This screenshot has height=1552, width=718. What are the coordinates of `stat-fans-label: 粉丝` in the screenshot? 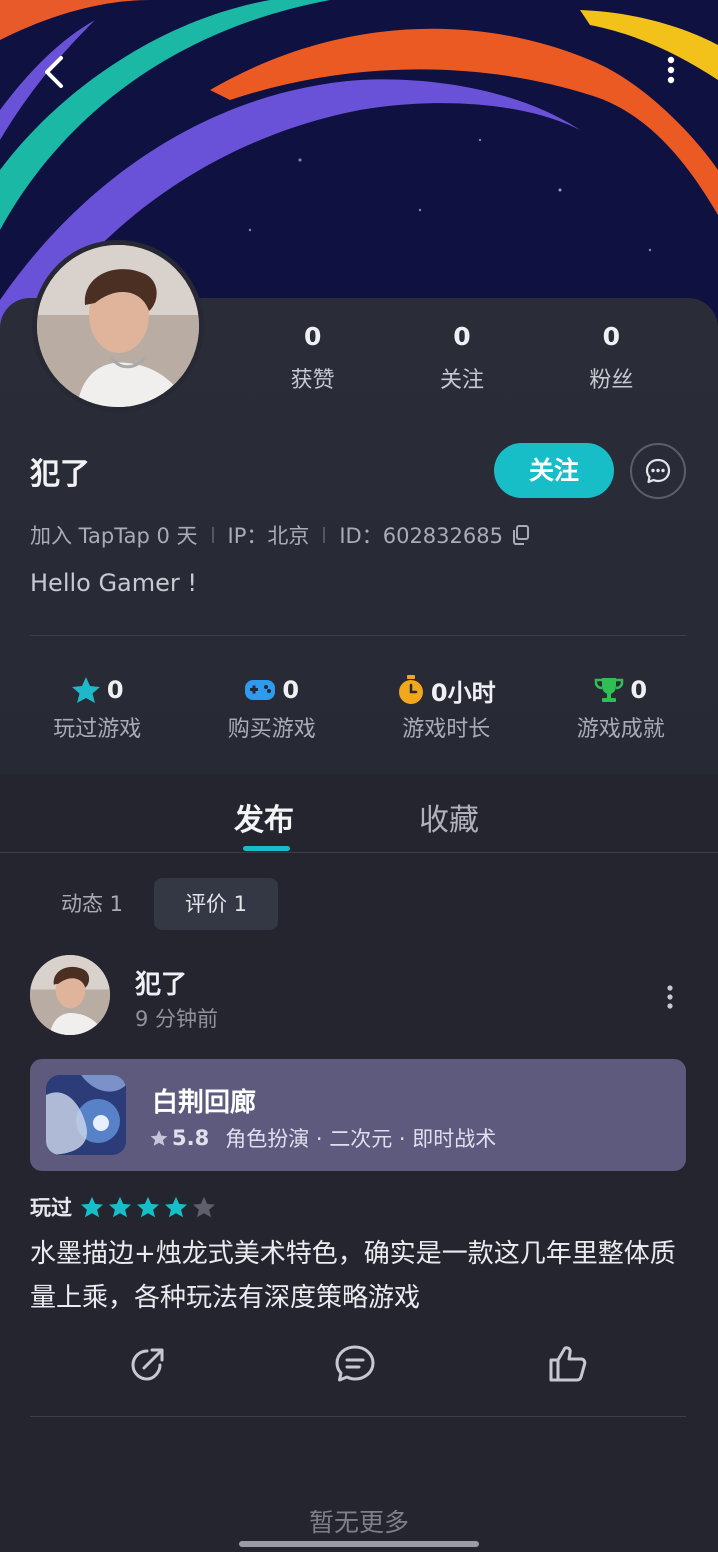 It's located at (611, 380).